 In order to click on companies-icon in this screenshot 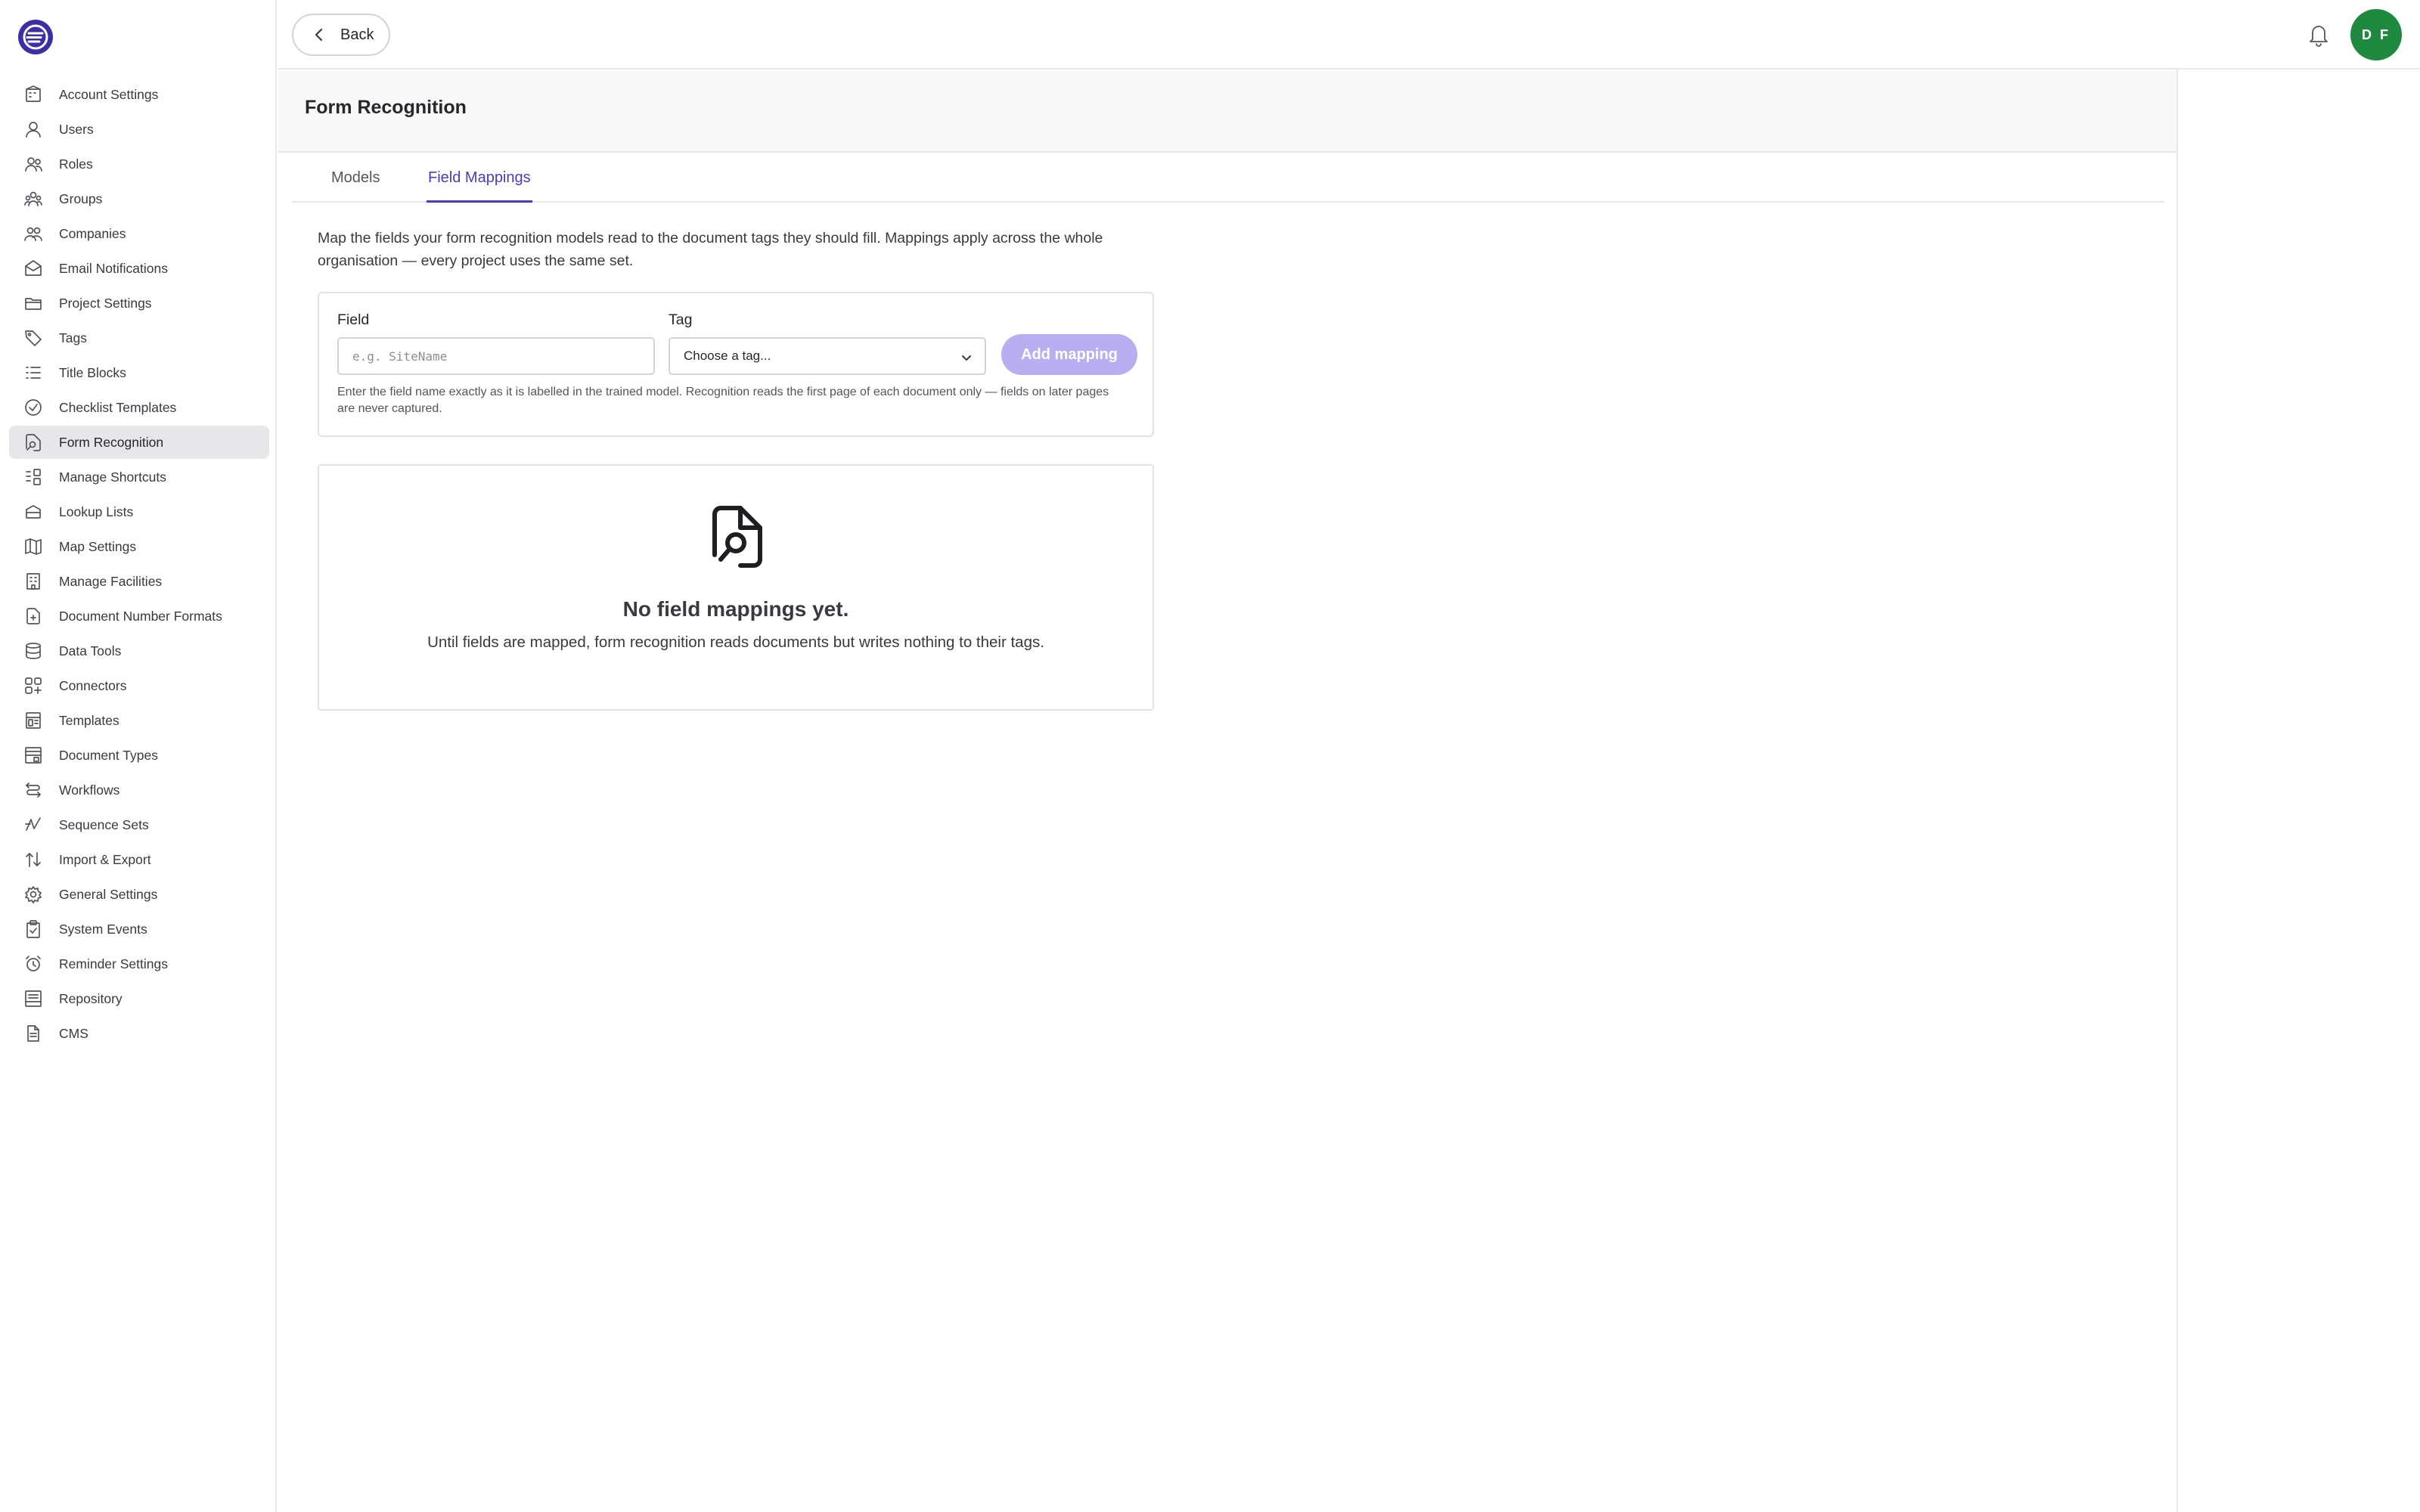, I will do `click(33, 233)`.